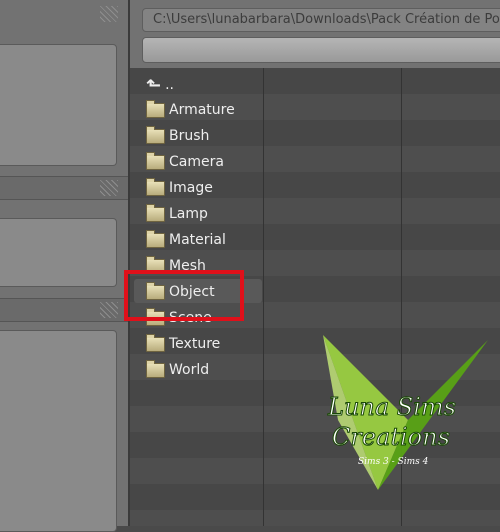  I want to click on svg-text: Sims 3 - Sims 4, so click(393, 462).